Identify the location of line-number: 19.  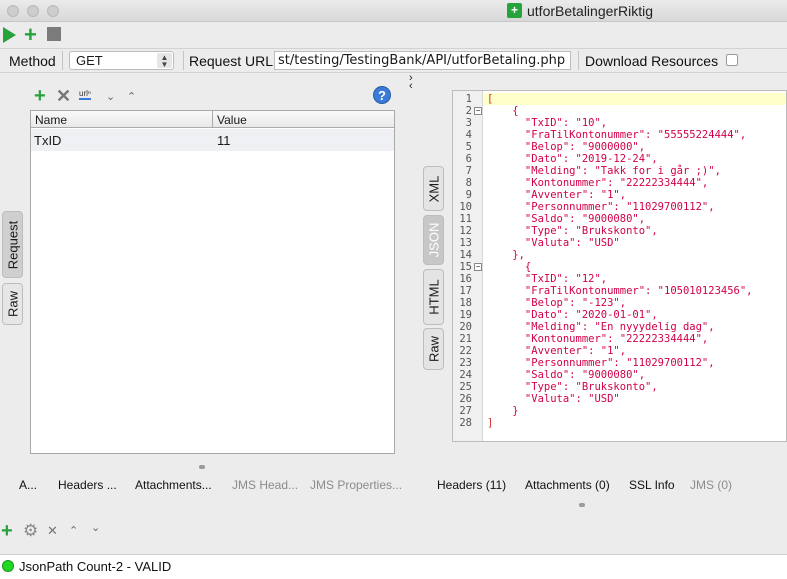
(465, 315).